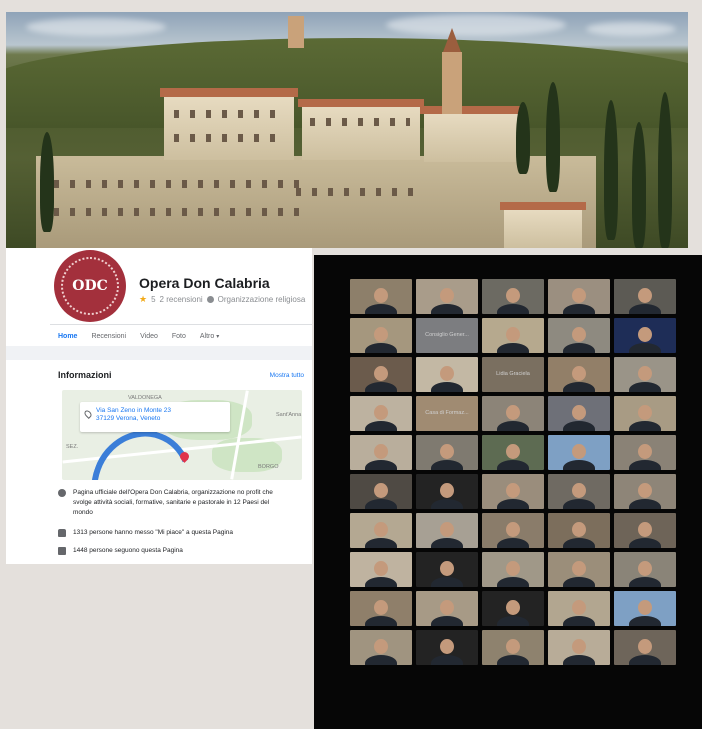  I want to click on see-all-link: Mostra tutto, so click(287, 375).